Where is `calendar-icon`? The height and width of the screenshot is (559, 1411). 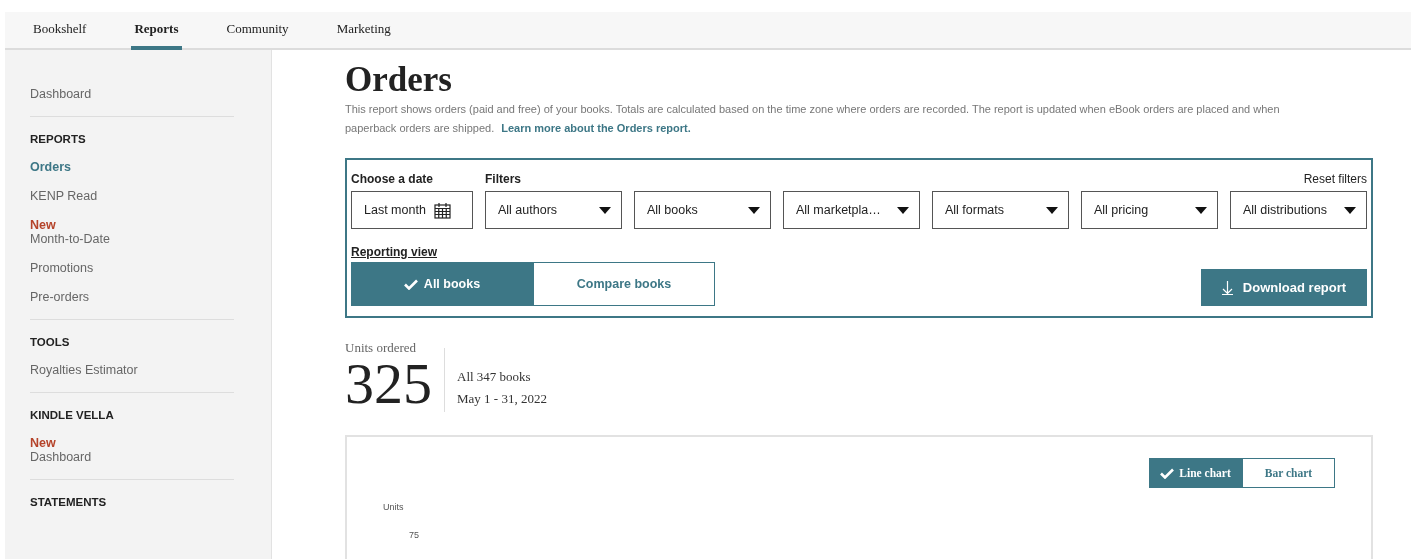
calendar-icon is located at coordinates (442, 210).